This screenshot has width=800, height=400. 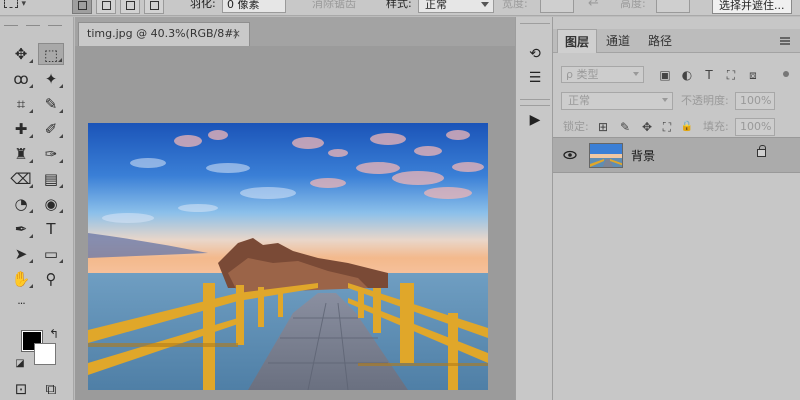 What do you see at coordinates (21, 229) in the screenshot?
I see `pen-icon: ✒` at bounding box center [21, 229].